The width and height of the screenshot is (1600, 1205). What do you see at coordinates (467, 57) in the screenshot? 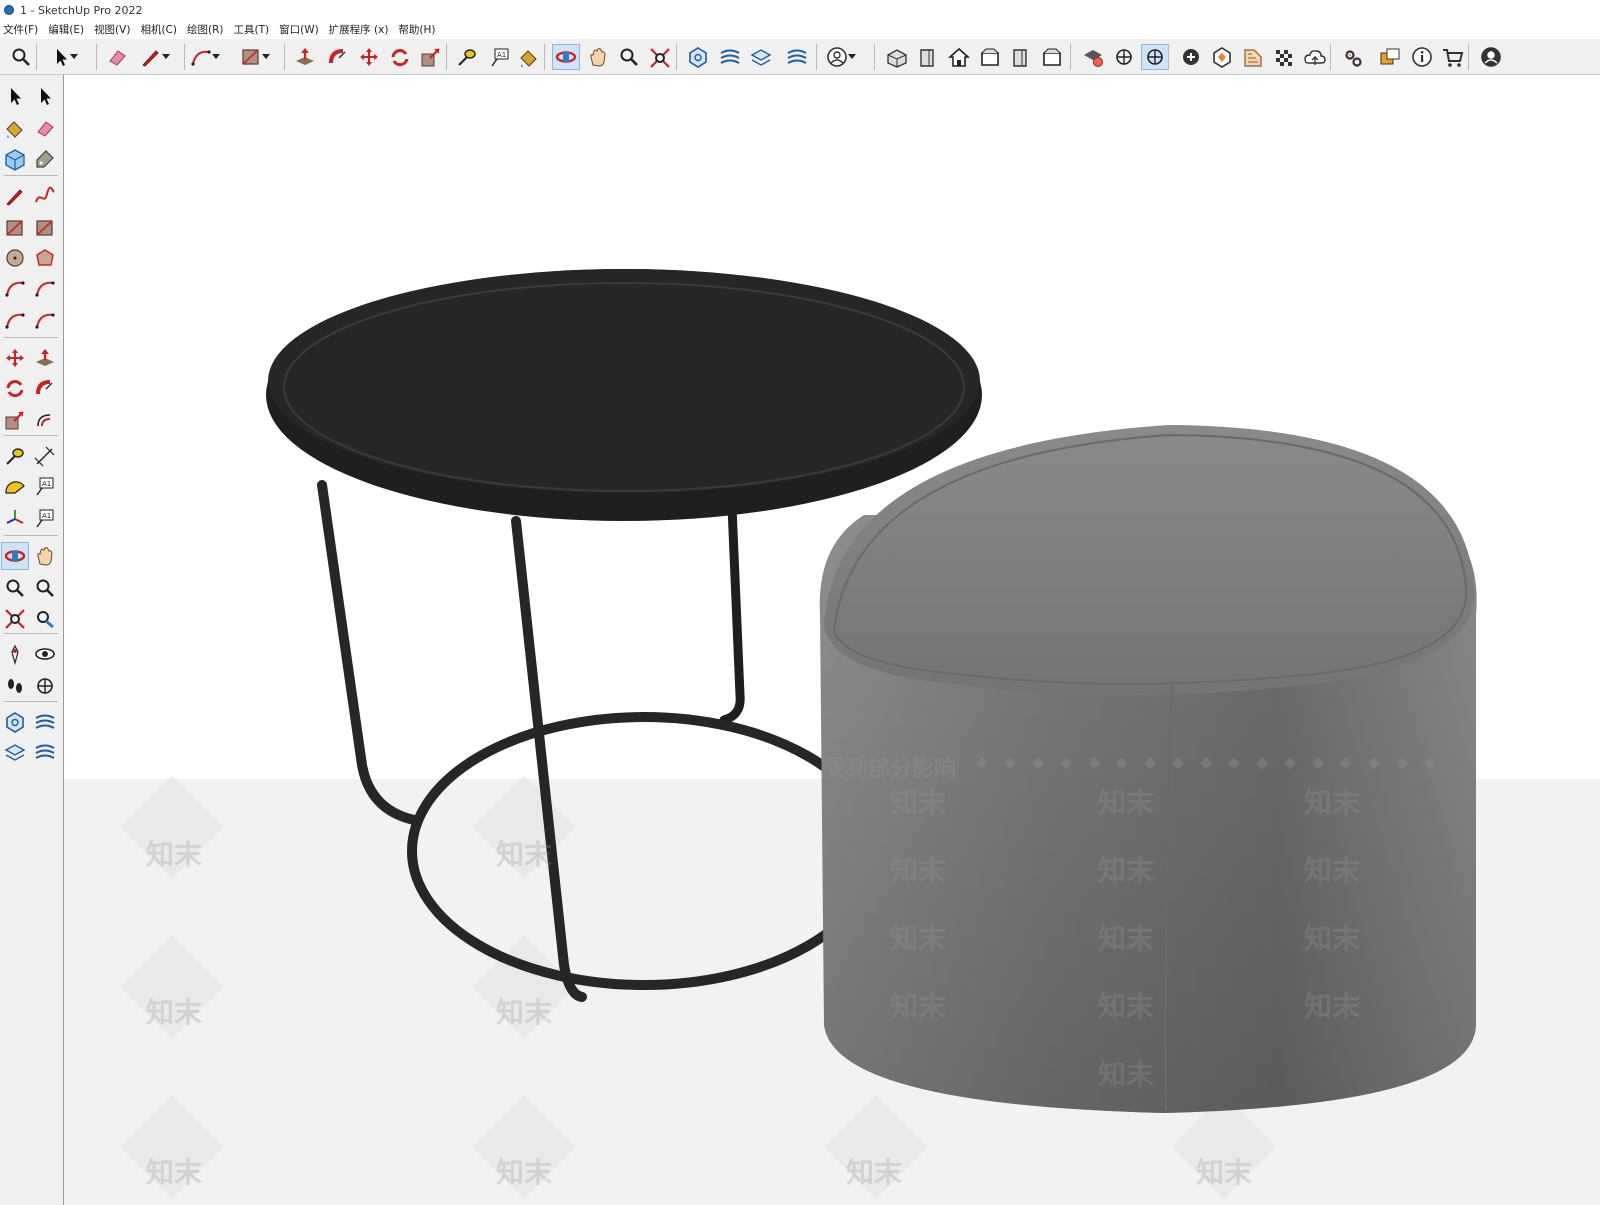
I see `tape-measure-button` at bounding box center [467, 57].